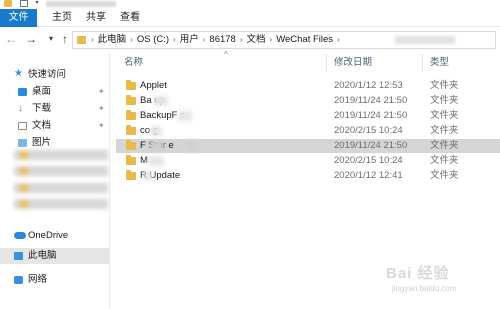 The height and width of the screenshot is (309, 500). I want to click on baidu-watermark: Bai 经验 jingyan.baidu.com, so click(441, 282).